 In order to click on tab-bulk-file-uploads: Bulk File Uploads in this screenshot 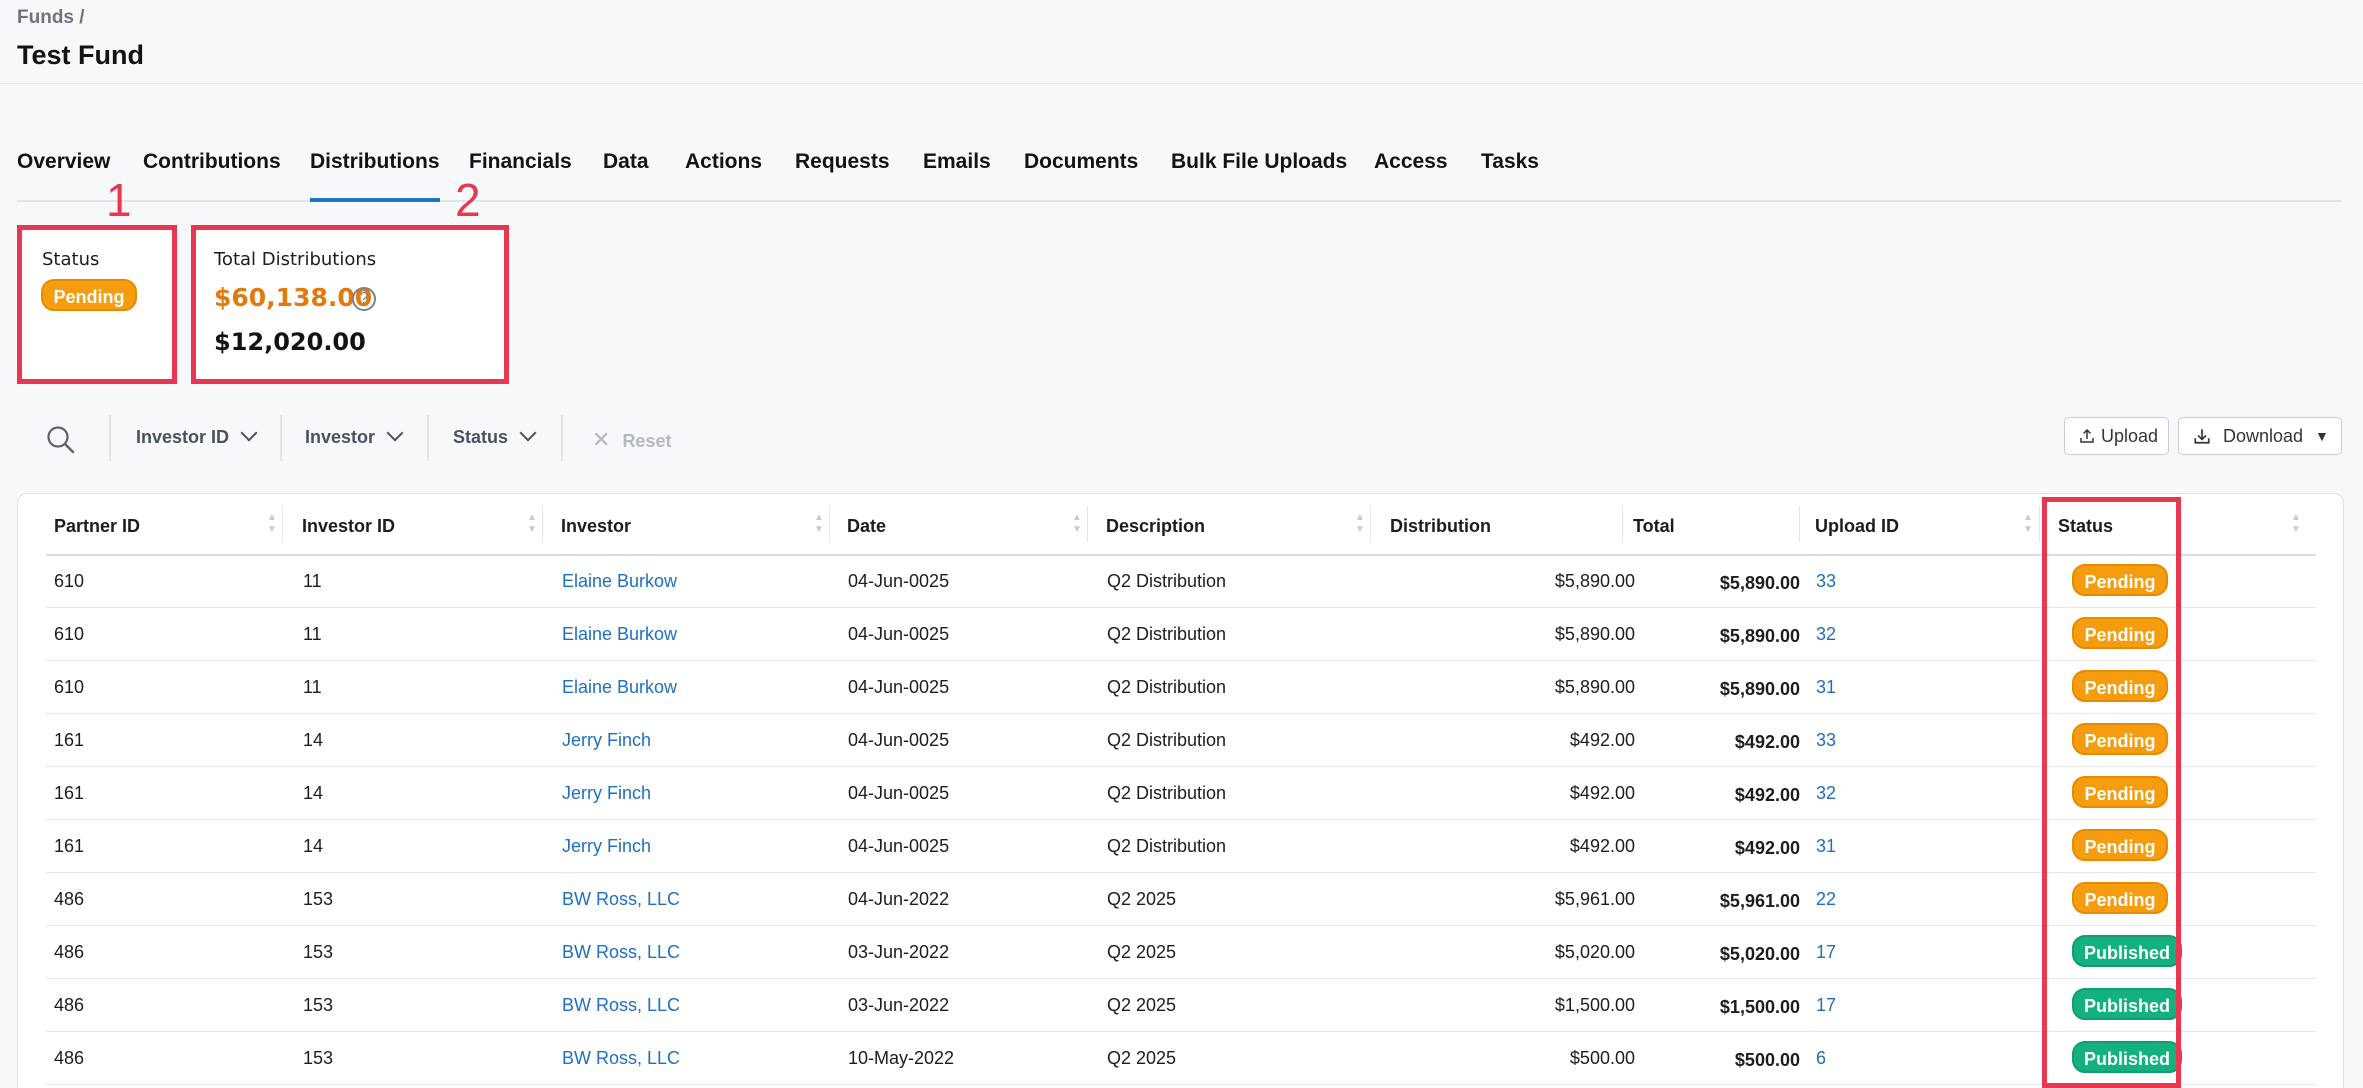, I will do `click(1259, 175)`.